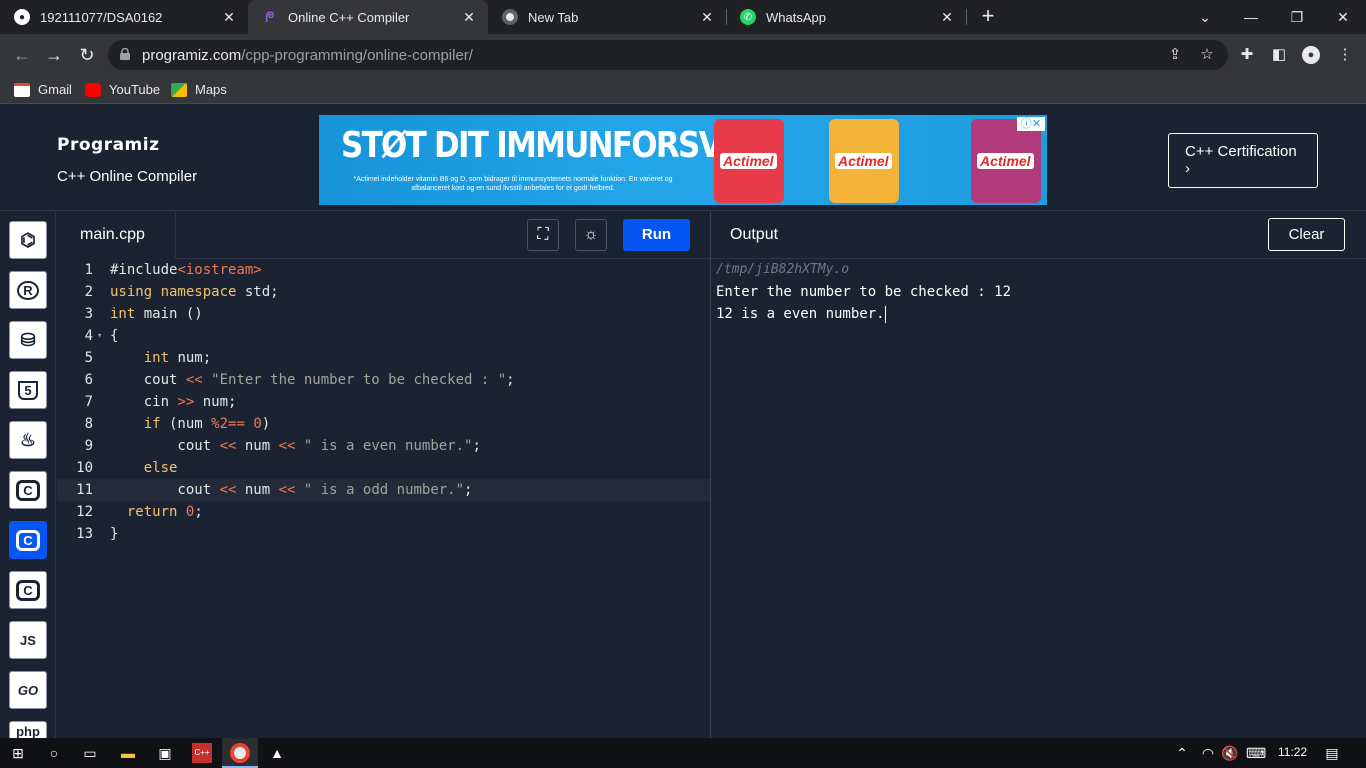 Image resolution: width=1366 pixels, height=768 pixels. What do you see at coordinates (22, 89) in the screenshot?
I see `gmail-icon` at bounding box center [22, 89].